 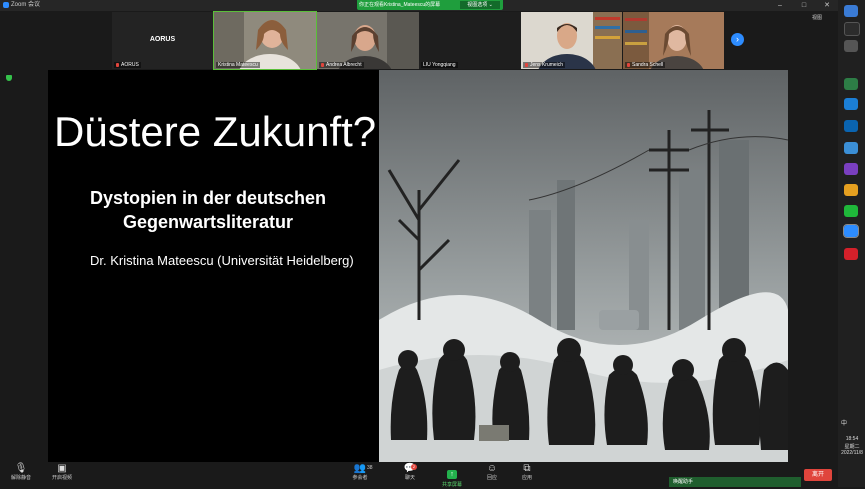 I want to click on participant-tile: AORUS AORUS, so click(x=162, y=40).